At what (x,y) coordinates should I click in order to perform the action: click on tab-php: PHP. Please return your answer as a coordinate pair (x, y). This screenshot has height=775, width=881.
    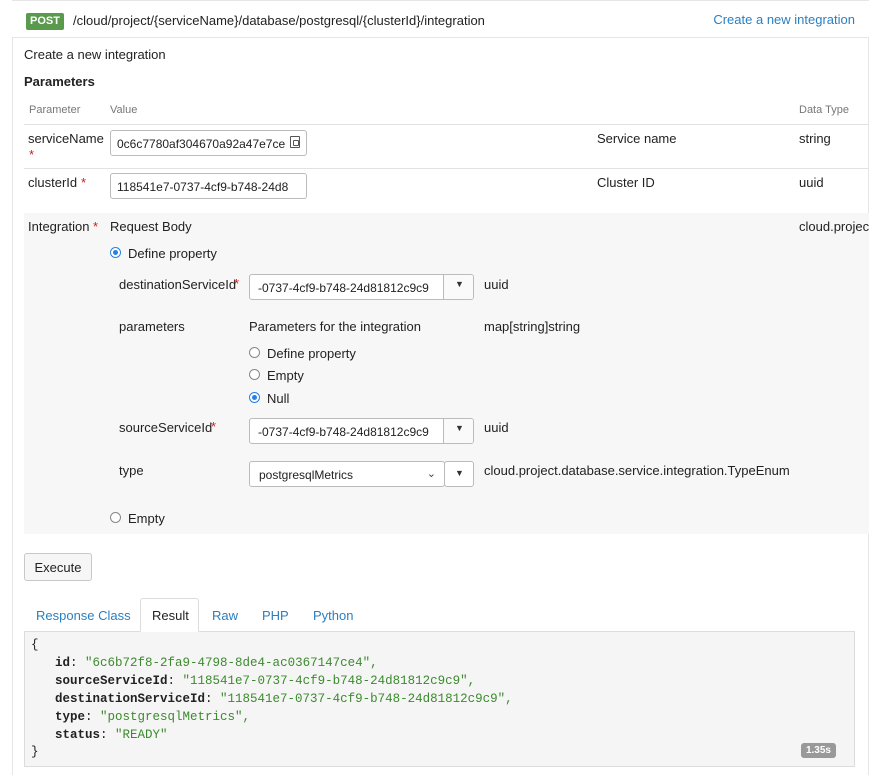
    Looking at the image, I should click on (275, 615).